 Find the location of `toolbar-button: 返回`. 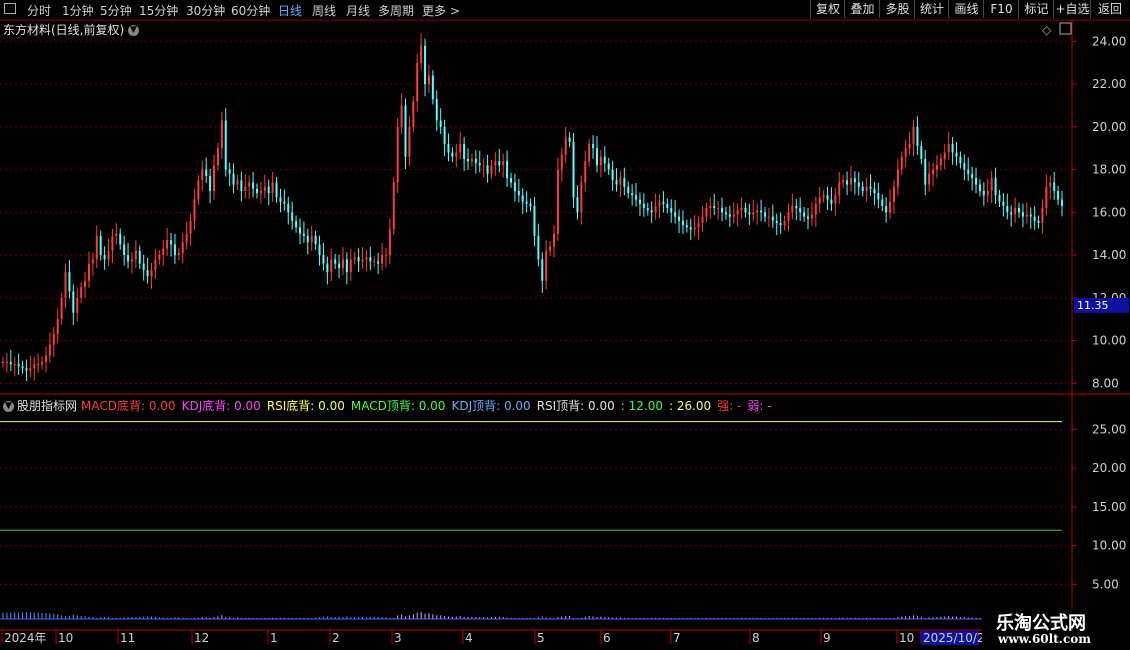

toolbar-button: 返回 is located at coordinates (1109, 9).